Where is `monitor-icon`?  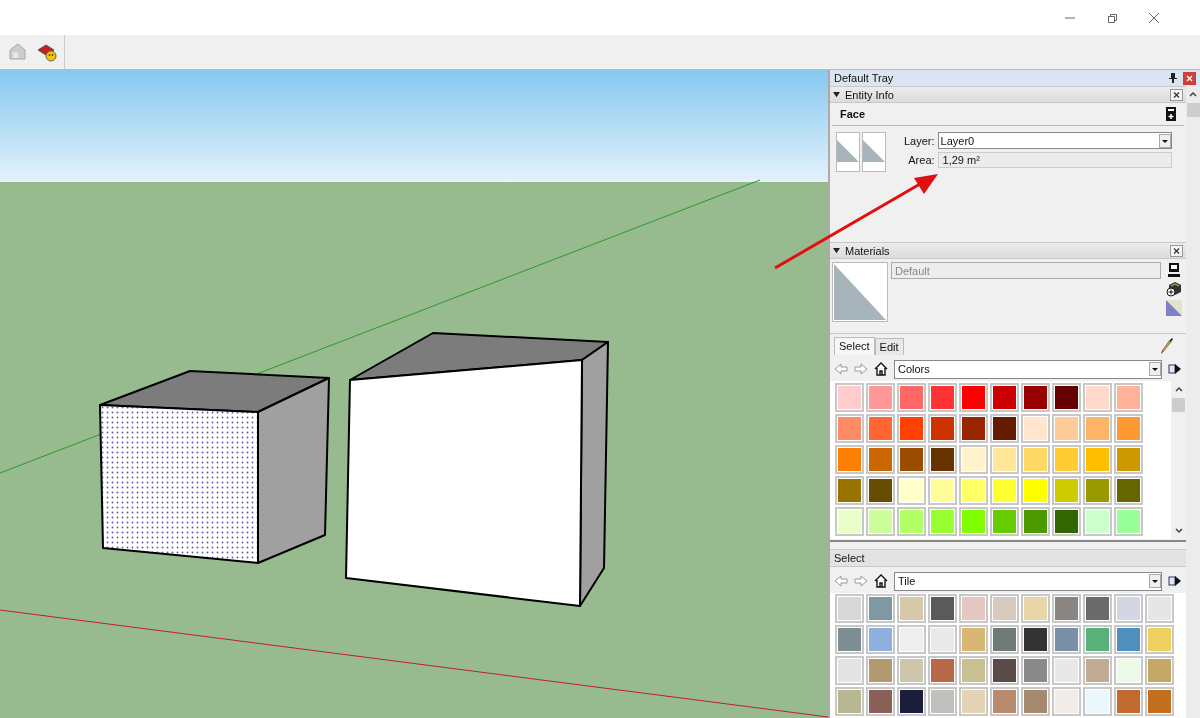
monitor-icon is located at coordinates (1174, 270).